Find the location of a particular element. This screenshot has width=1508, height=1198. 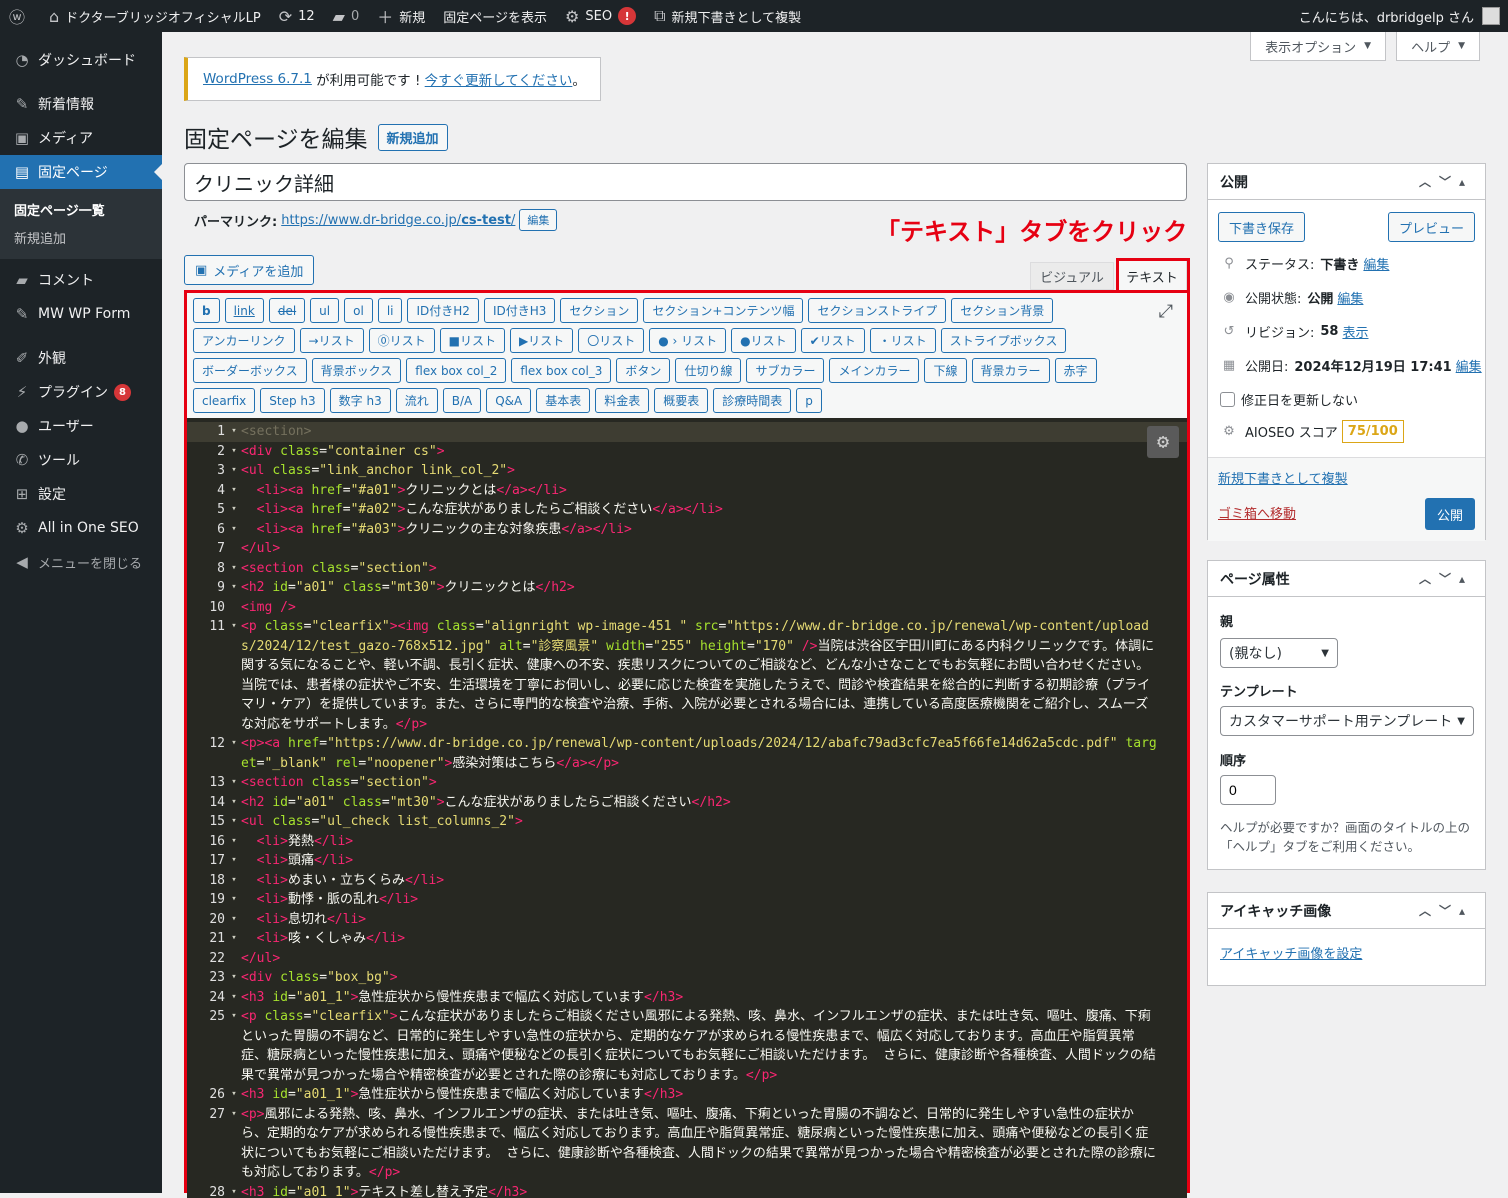

seo-menu: ⚙SEO! is located at coordinates (600, 16).